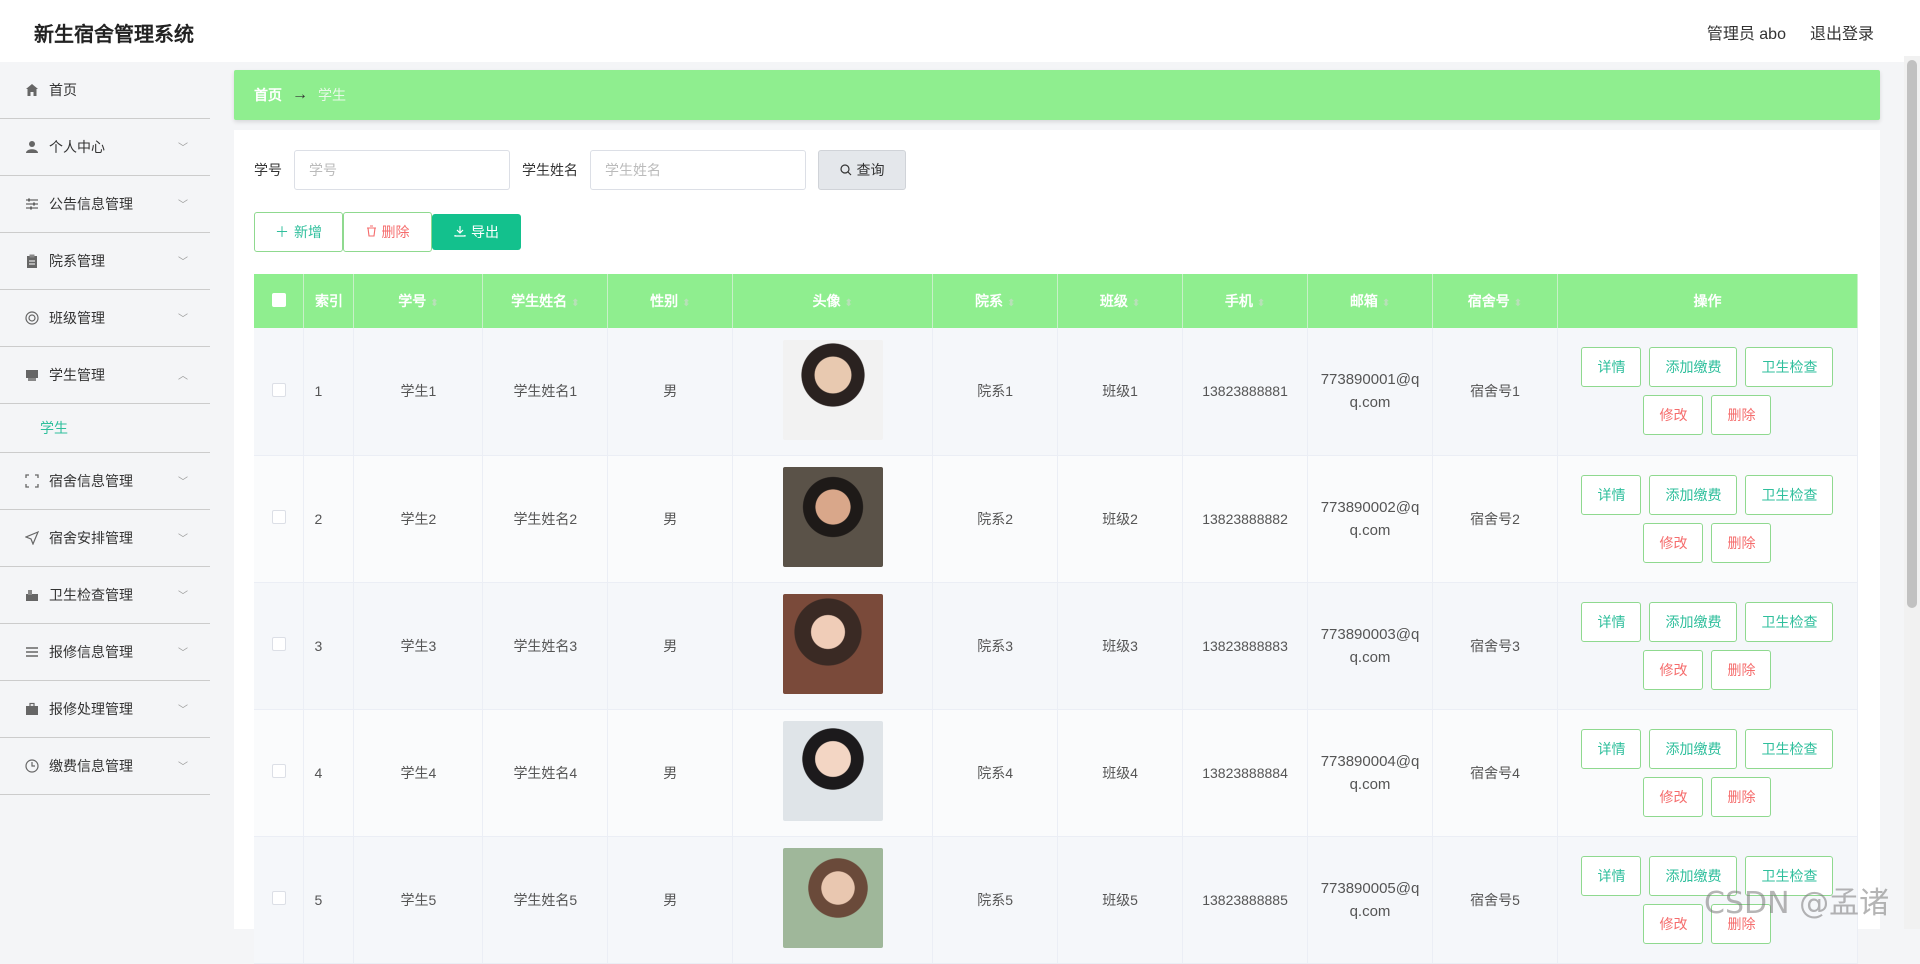 Image resolution: width=1920 pixels, height=964 pixels. What do you see at coordinates (32, 766) in the screenshot?
I see `clock-icon` at bounding box center [32, 766].